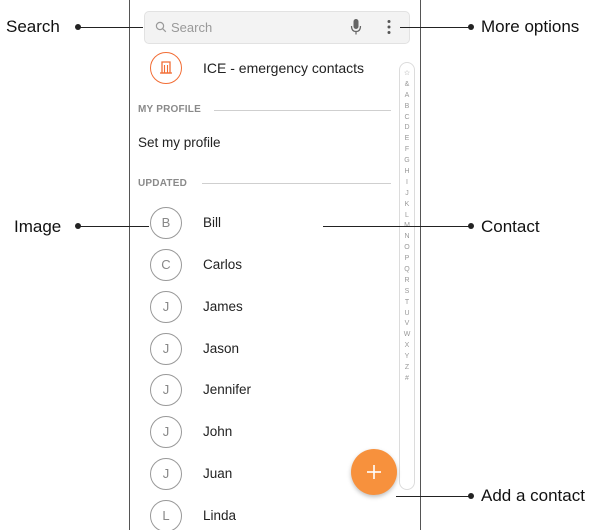 This screenshot has height=530, width=613. Describe the element at coordinates (270, 351) in the screenshot. I see `contact-row: J Jason` at that location.